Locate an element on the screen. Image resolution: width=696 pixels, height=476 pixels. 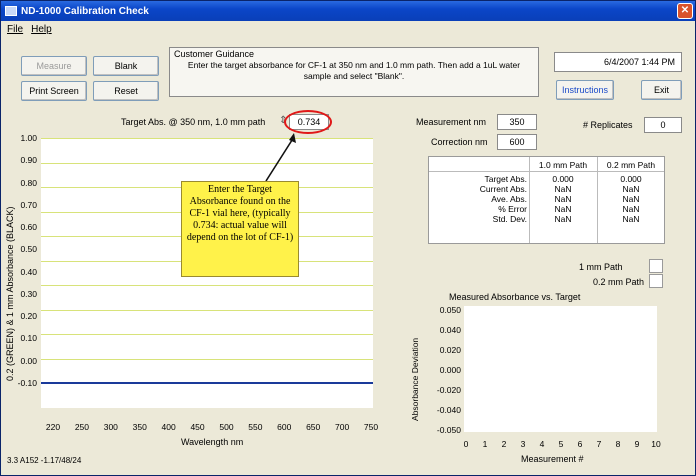
measure-button: Measure is located at coordinates (54, 66).